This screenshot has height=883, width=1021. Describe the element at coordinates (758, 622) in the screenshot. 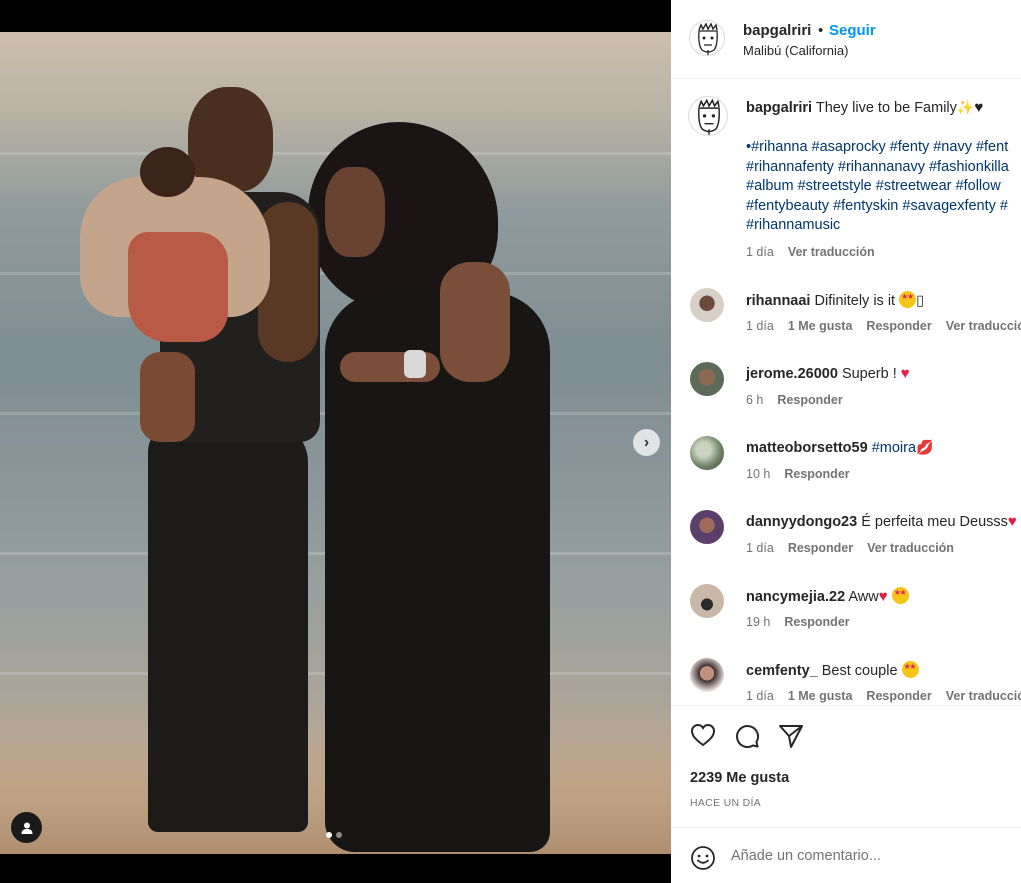

I see `comment-time: 19 h` at that location.